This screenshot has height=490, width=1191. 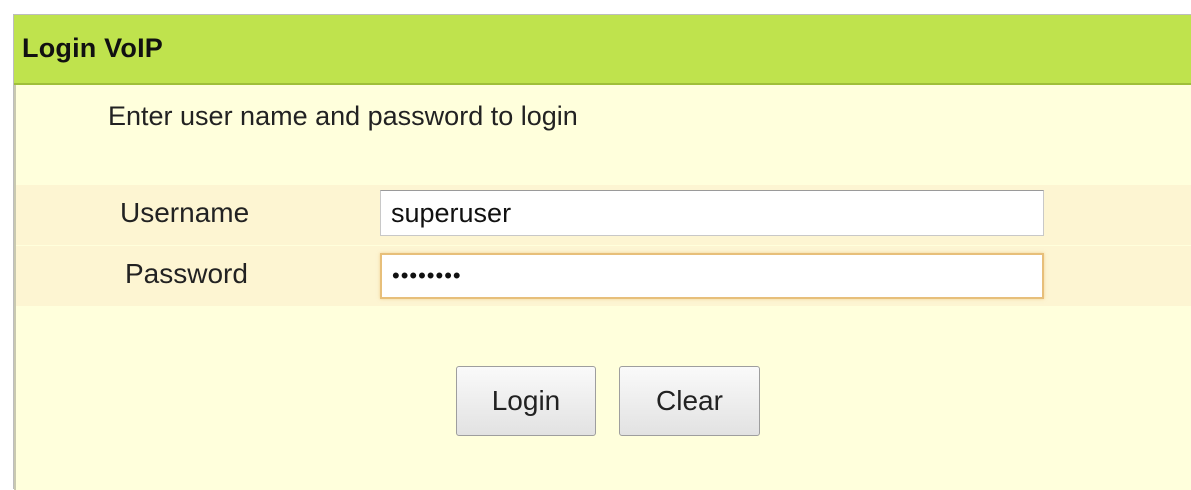 I want to click on username-row: Username, so click(x=603, y=215).